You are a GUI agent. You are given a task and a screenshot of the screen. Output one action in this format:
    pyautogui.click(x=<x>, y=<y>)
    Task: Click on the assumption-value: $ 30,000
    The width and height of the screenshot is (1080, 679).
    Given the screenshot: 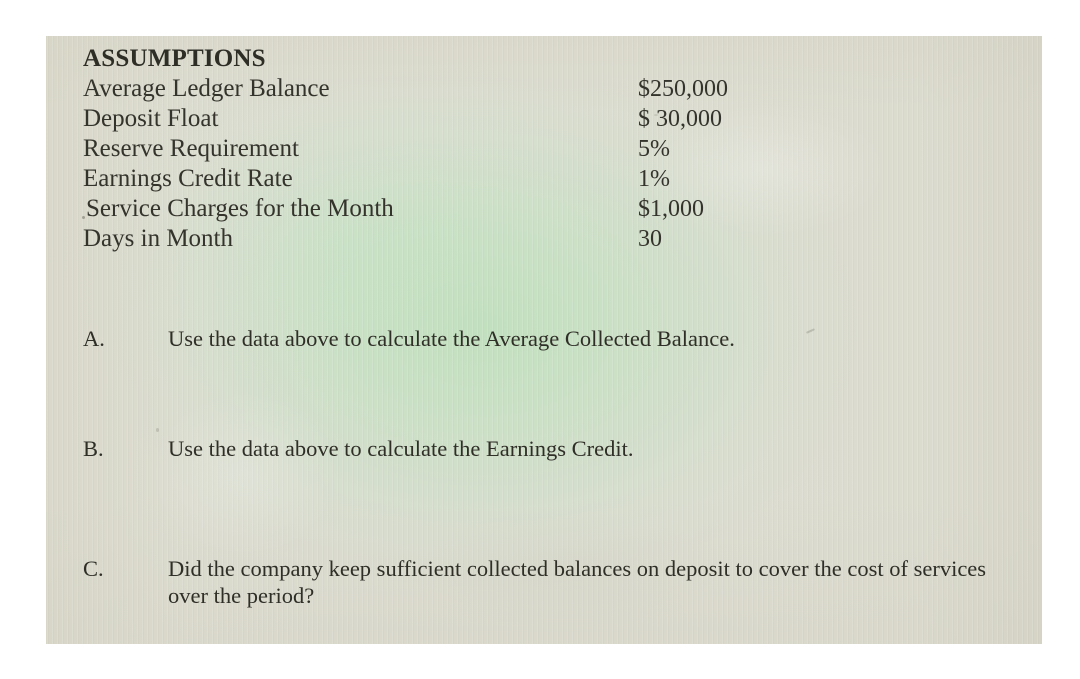 What is the action you would take?
    pyautogui.click(x=680, y=119)
    